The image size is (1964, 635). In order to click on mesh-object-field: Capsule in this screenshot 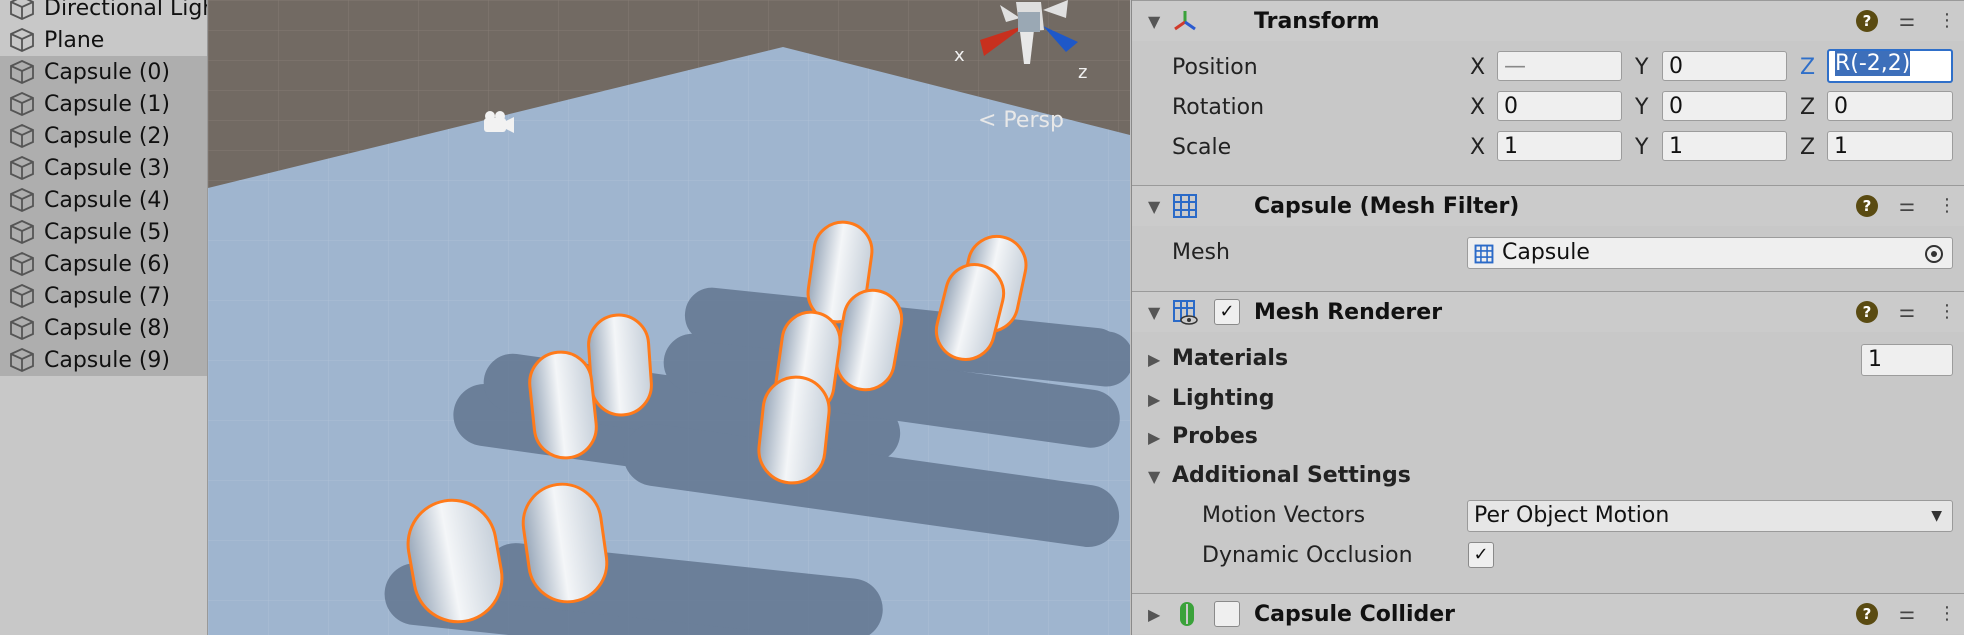, I will do `click(1710, 253)`.